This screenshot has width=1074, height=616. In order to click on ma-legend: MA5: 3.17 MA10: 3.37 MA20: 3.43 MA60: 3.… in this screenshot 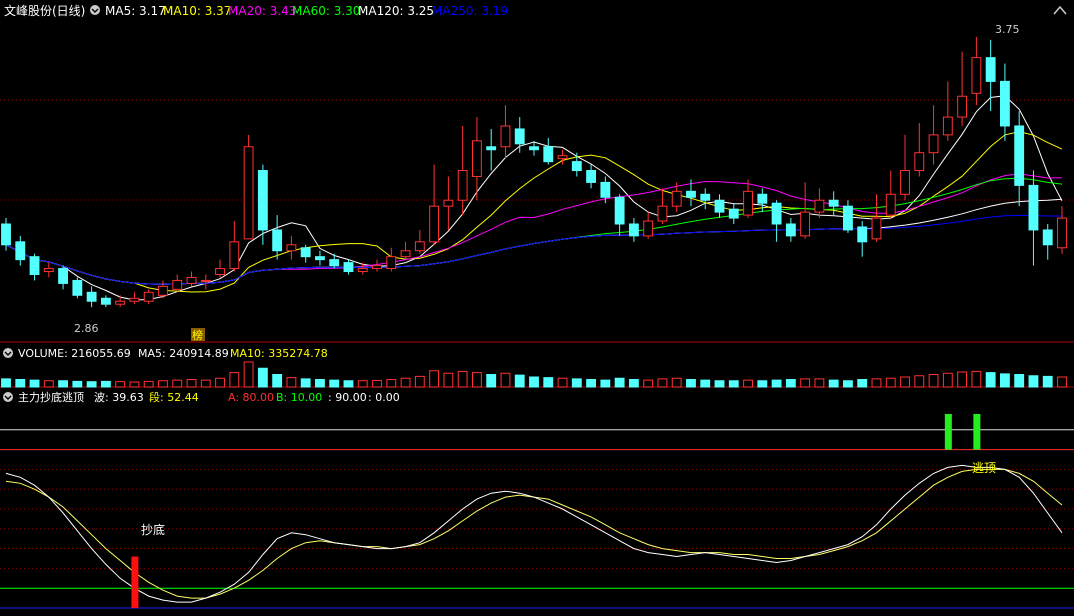, I will do `click(306, 11)`.